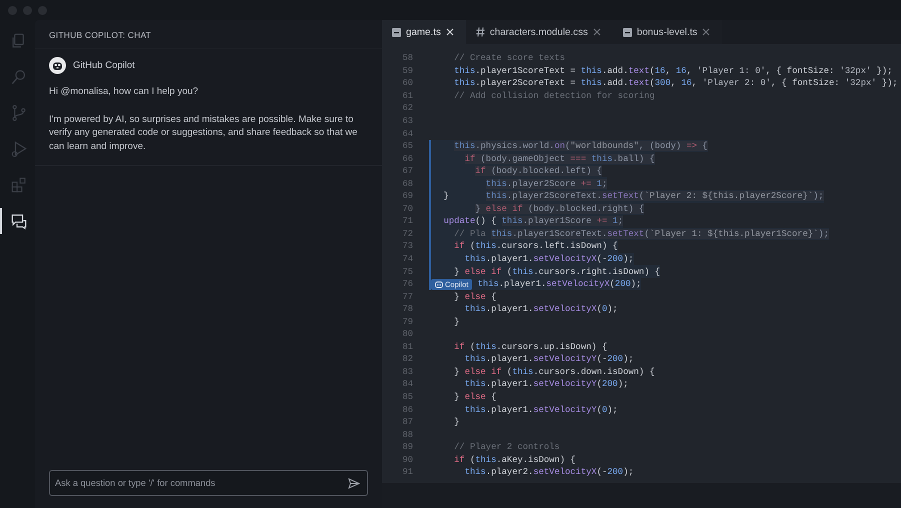  What do you see at coordinates (480, 32) in the screenshot?
I see `hash-icon` at bounding box center [480, 32].